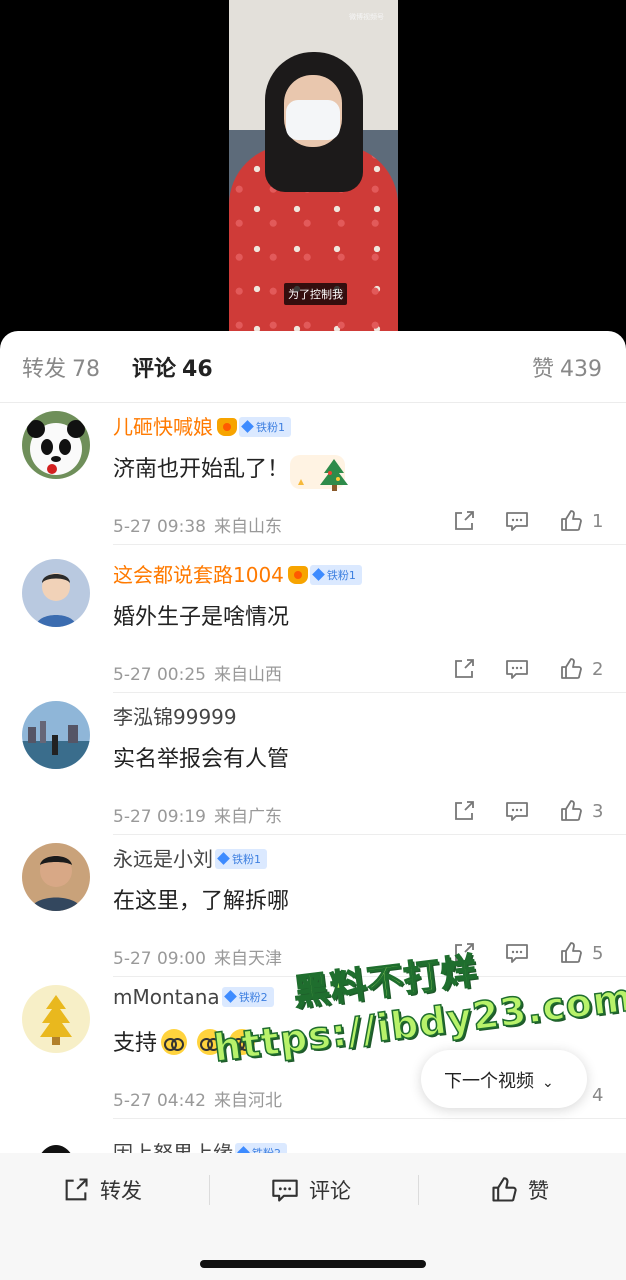 Image resolution: width=626 pixels, height=1280 pixels. I want to click on fan-badge: 铁粉2, so click(247, 997).